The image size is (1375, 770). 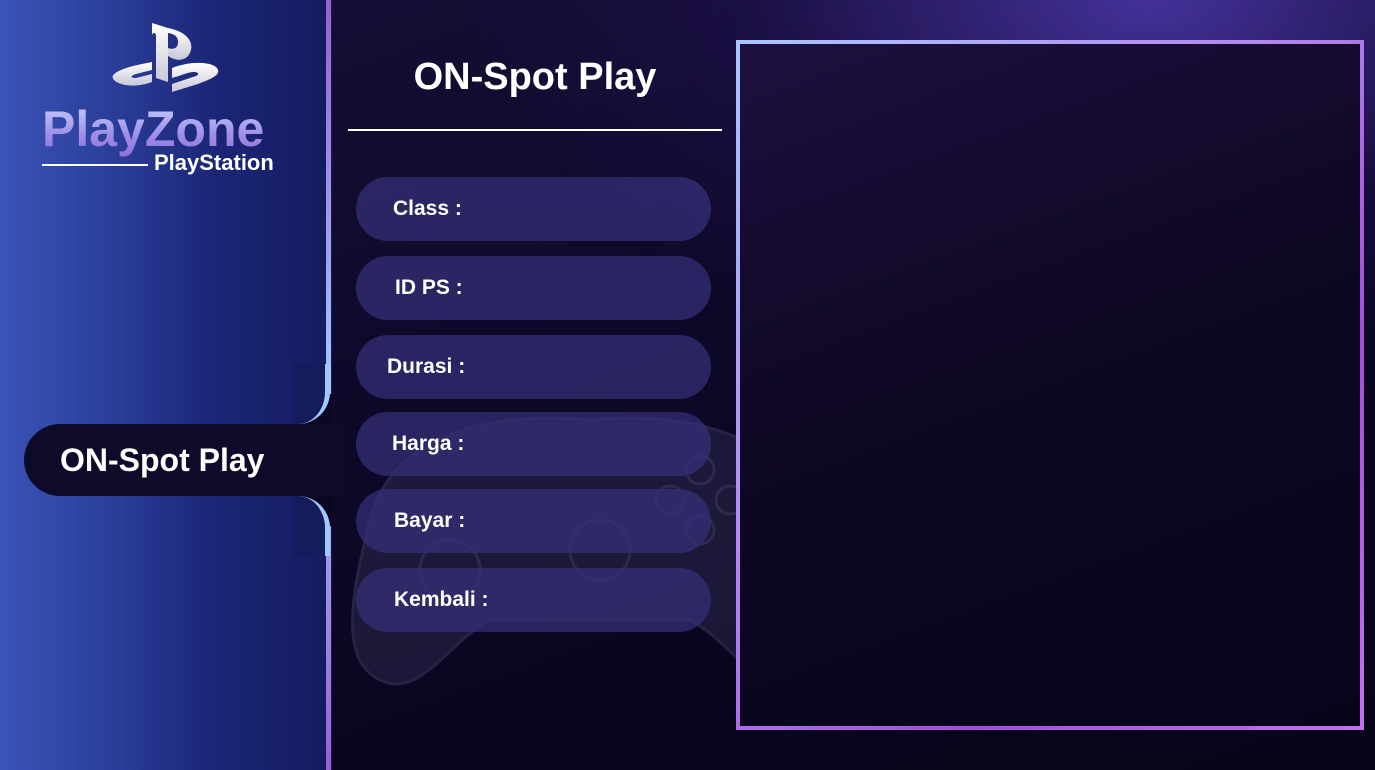 I want to click on sidebar-item-label: ON-Spot Play, so click(x=162, y=459).